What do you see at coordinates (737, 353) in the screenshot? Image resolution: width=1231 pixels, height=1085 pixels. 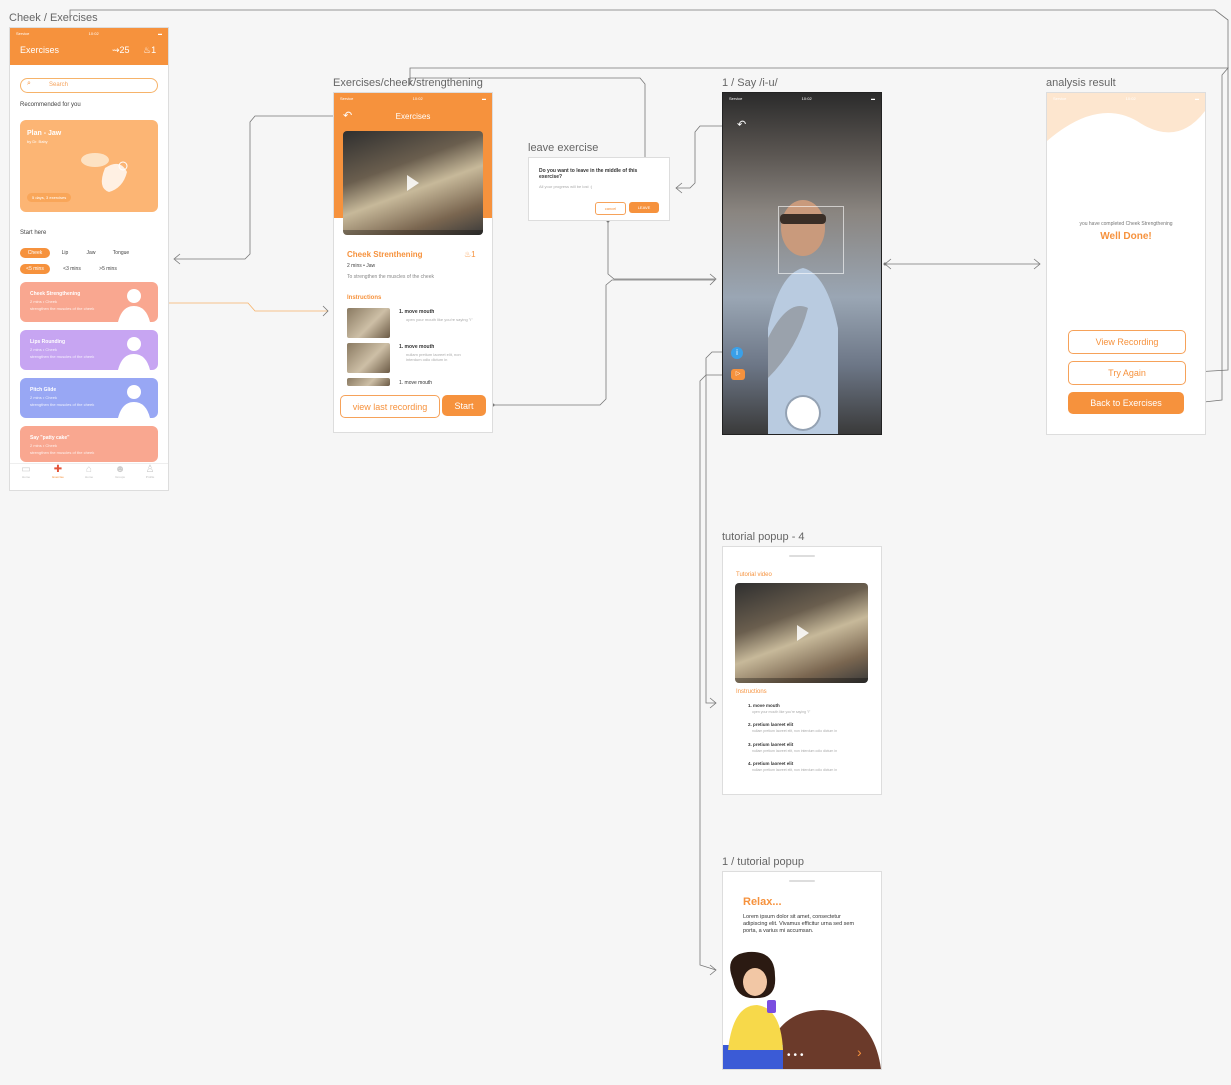 I see `info-icon: i` at bounding box center [737, 353].